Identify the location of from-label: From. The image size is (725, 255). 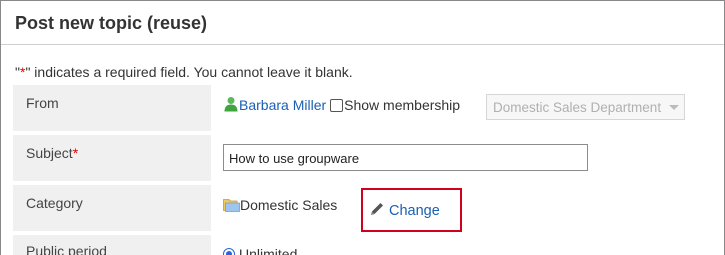
(112, 108).